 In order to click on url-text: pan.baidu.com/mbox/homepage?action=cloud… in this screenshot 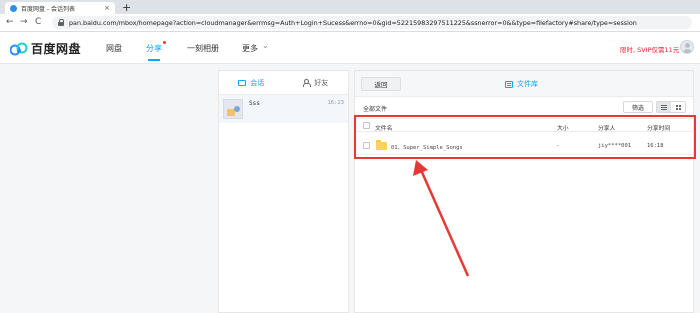, I will do `click(353, 23)`.